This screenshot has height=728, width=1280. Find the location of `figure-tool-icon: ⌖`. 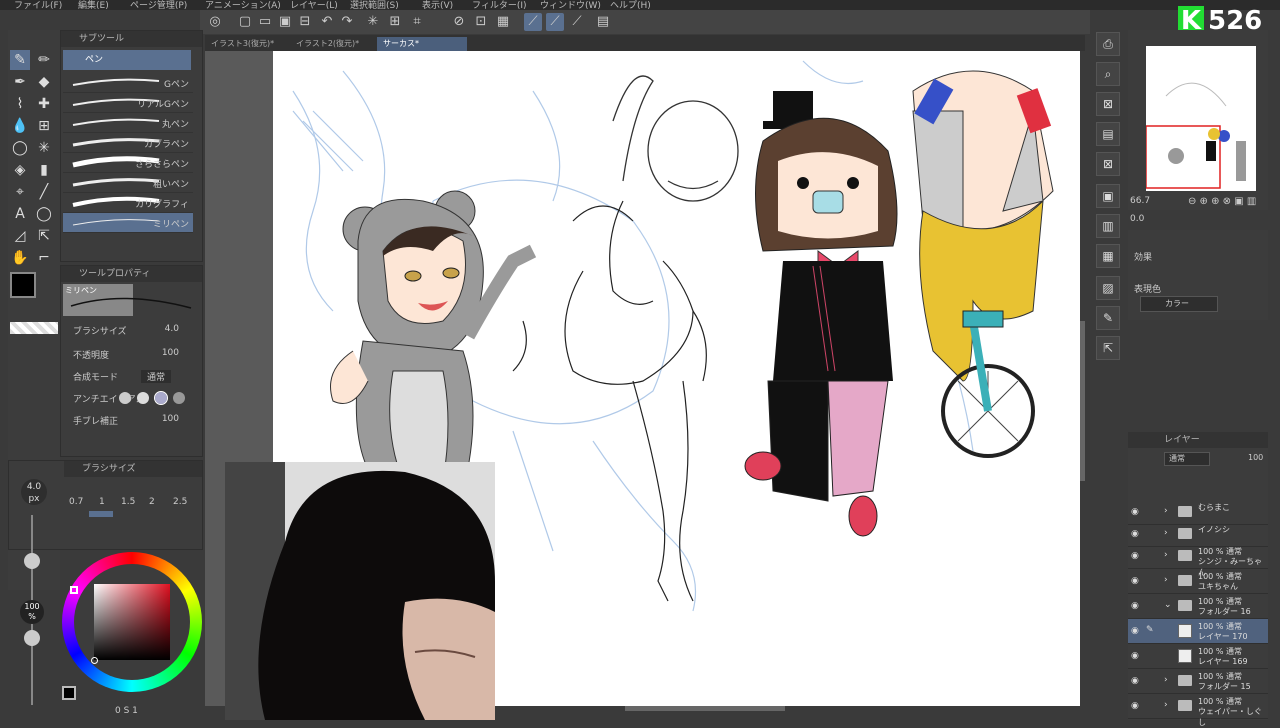

figure-tool-icon: ⌖ is located at coordinates (20, 192).